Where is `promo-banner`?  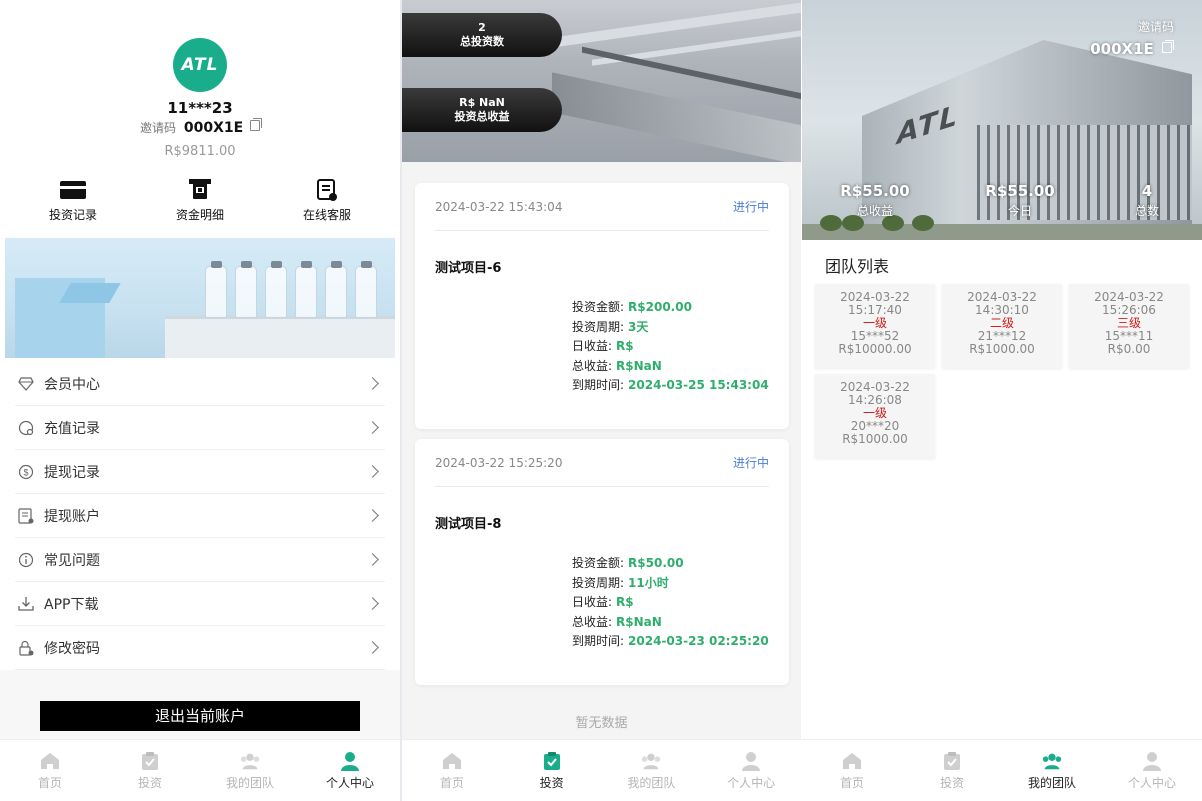
promo-banner is located at coordinates (200, 298).